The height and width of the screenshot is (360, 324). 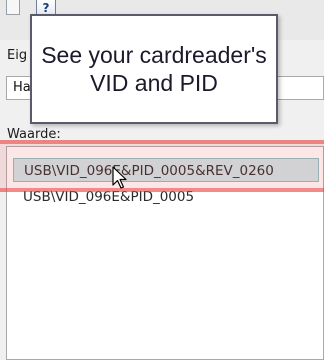 I want to click on callout-text: See your cardreader's VID and PID, so click(x=154, y=69).